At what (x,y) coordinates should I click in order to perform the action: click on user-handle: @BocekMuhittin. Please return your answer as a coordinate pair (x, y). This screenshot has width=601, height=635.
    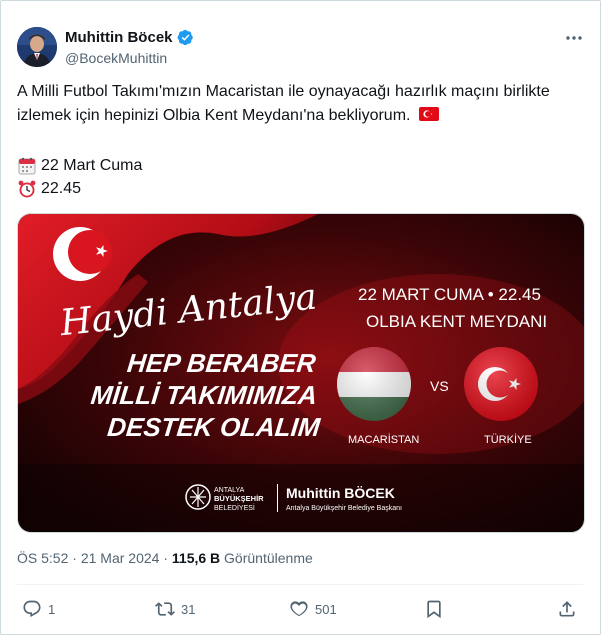
    Looking at the image, I should click on (116, 58).